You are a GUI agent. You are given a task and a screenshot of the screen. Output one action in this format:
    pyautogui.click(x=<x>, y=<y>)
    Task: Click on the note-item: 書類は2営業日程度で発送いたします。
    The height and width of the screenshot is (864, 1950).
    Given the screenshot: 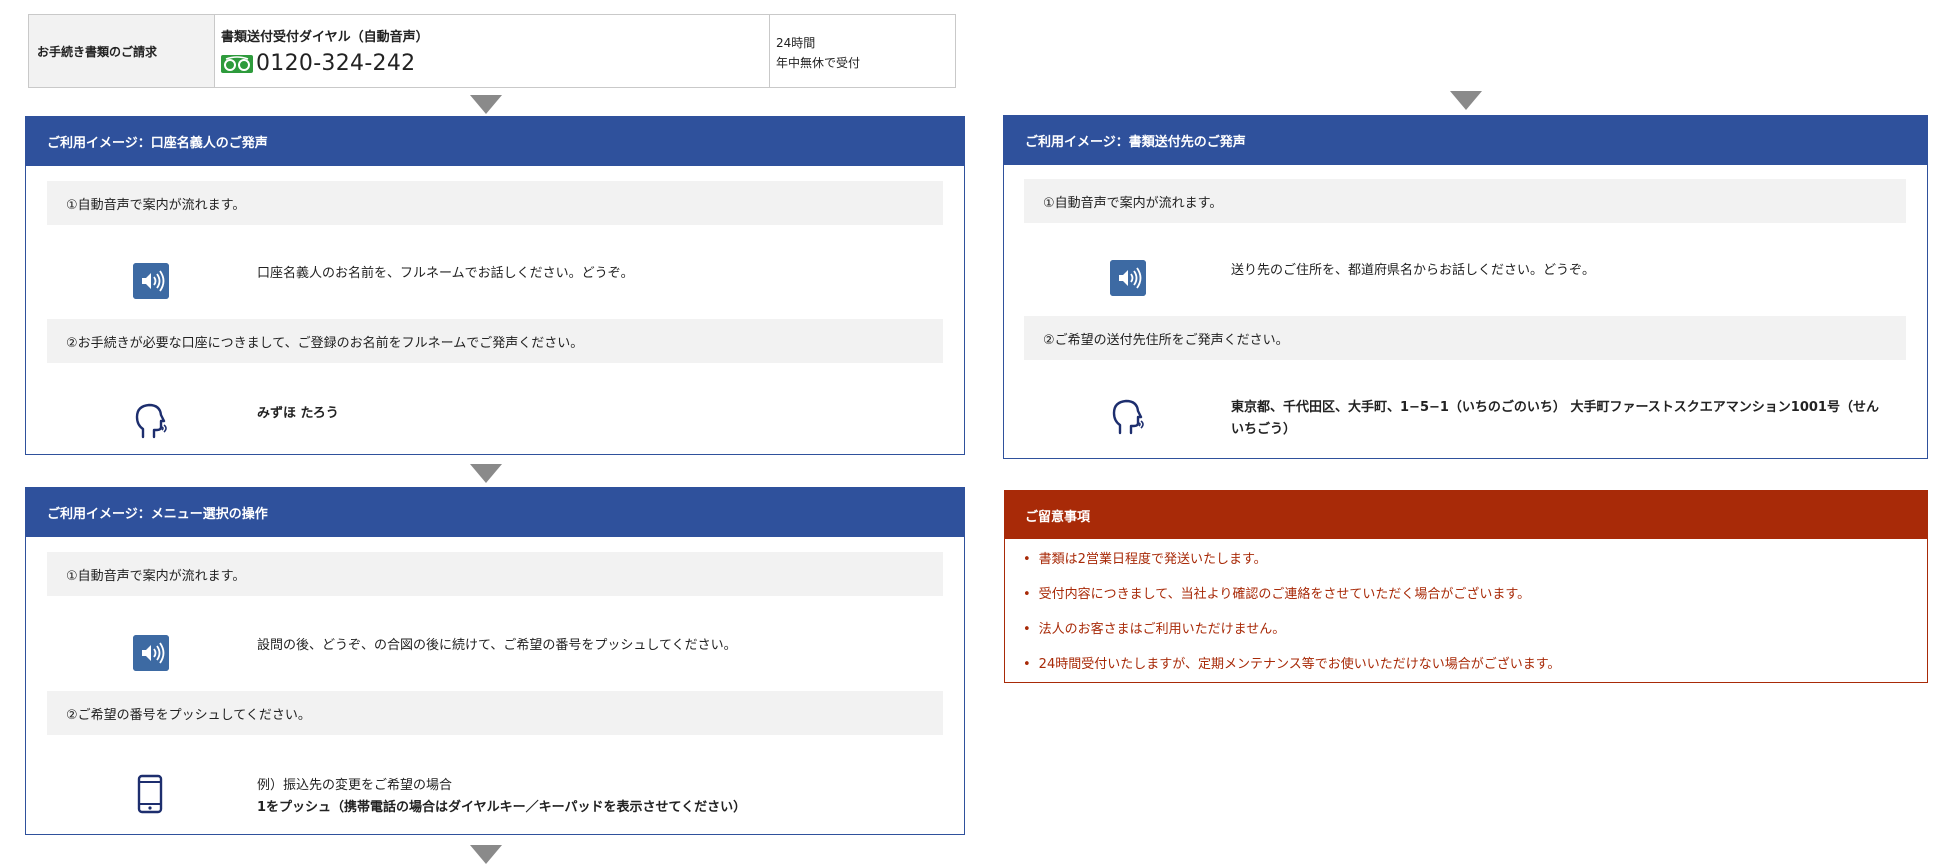 What is the action you would take?
    pyautogui.click(x=1145, y=557)
    